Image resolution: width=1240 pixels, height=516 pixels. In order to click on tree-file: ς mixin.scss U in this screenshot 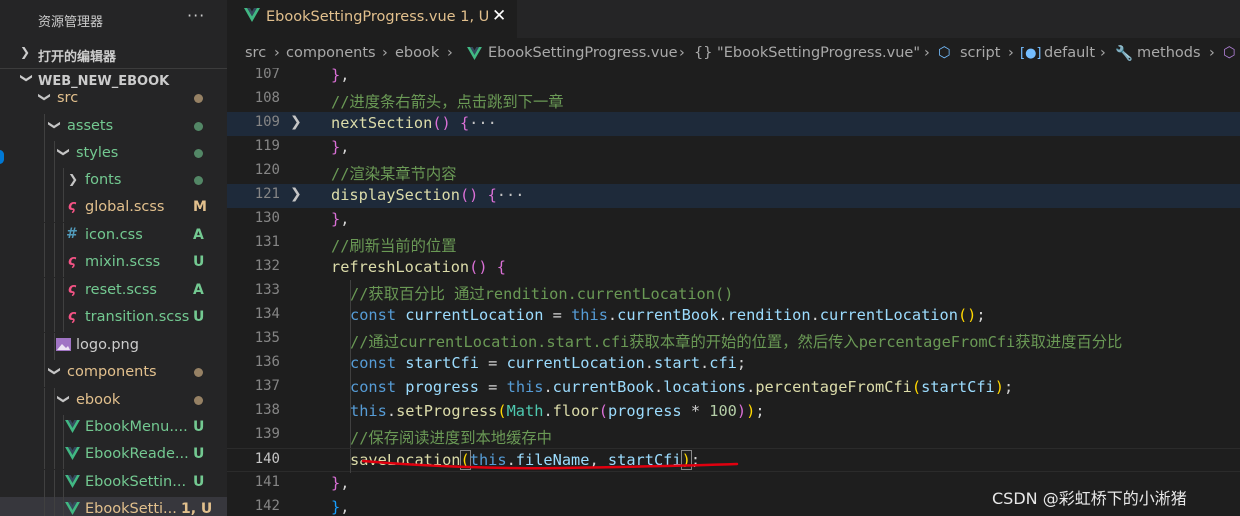, I will do `click(113, 263)`.